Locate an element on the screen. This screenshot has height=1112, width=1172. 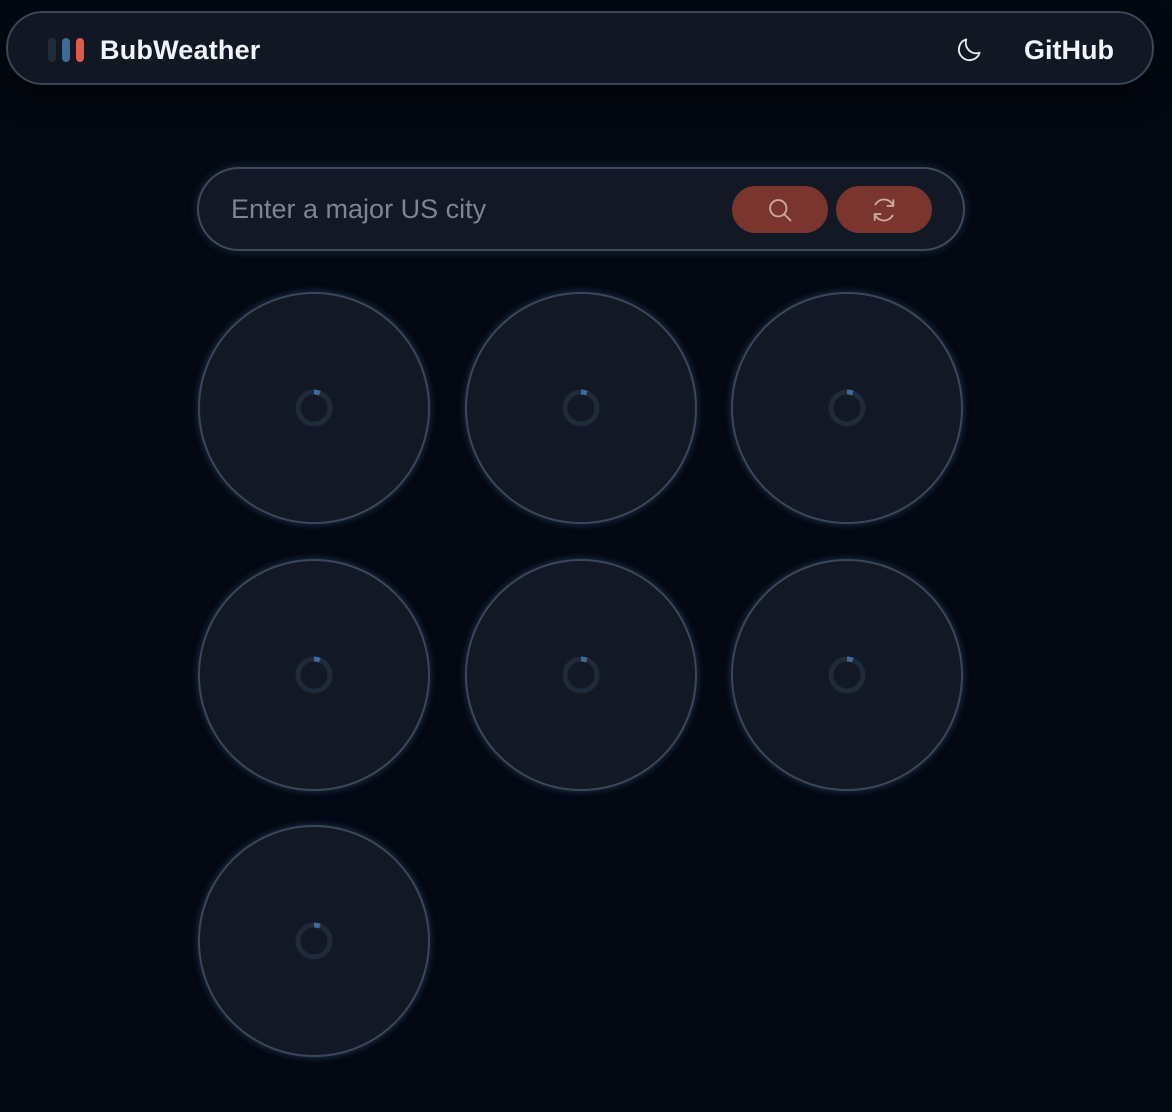
refresh-button is located at coordinates (884, 209).